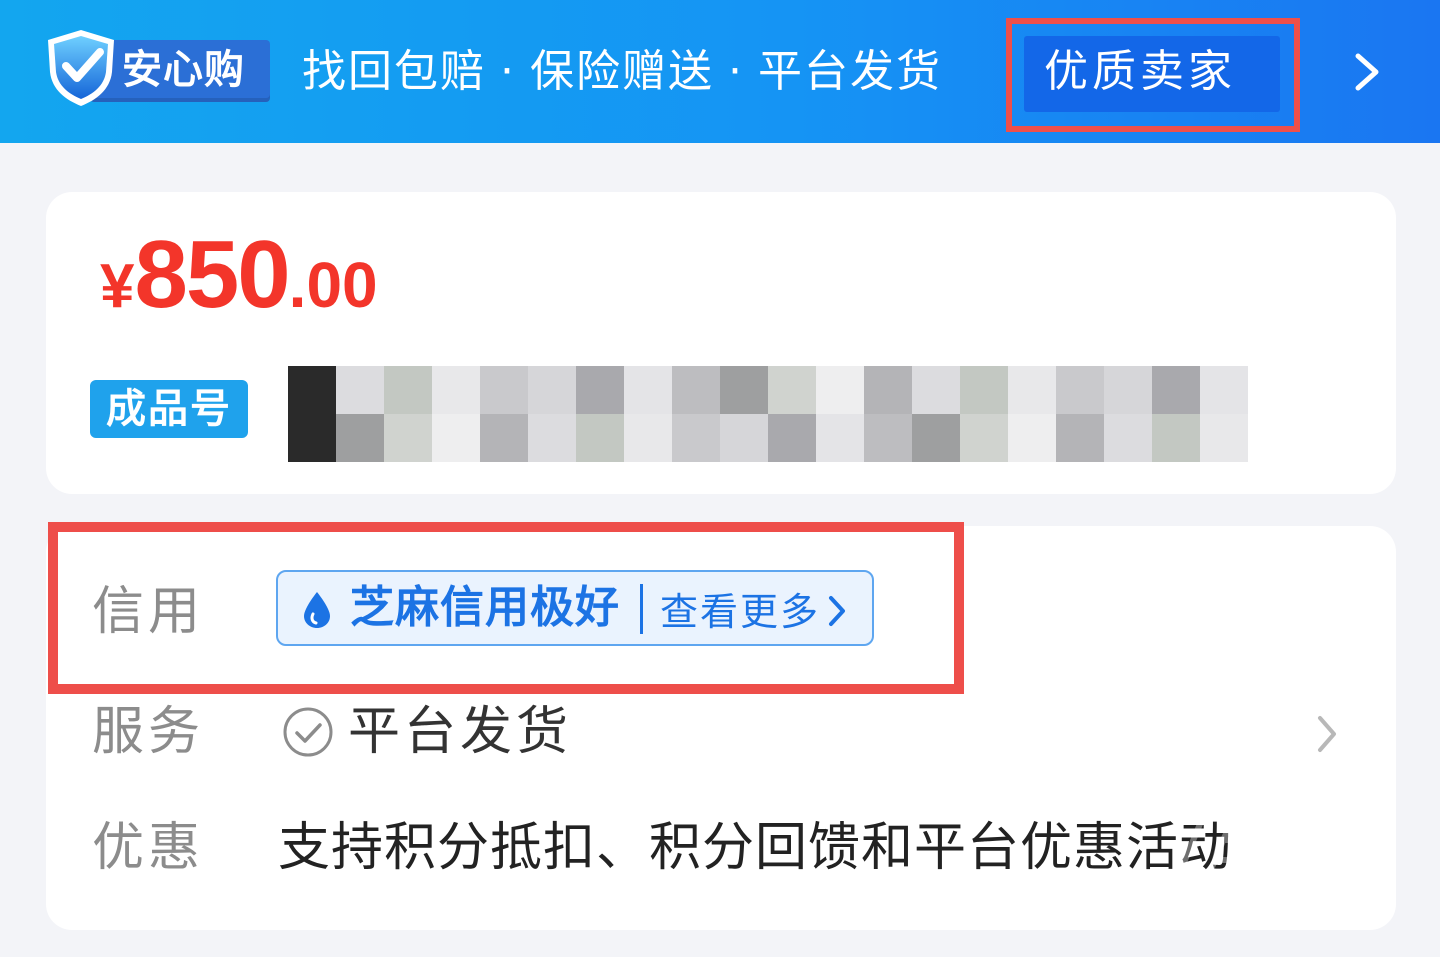  What do you see at coordinates (755, 848) in the screenshot?
I see `promo-value: 支持积分抵扣、积分回馈和平台优惠活动` at bounding box center [755, 848].